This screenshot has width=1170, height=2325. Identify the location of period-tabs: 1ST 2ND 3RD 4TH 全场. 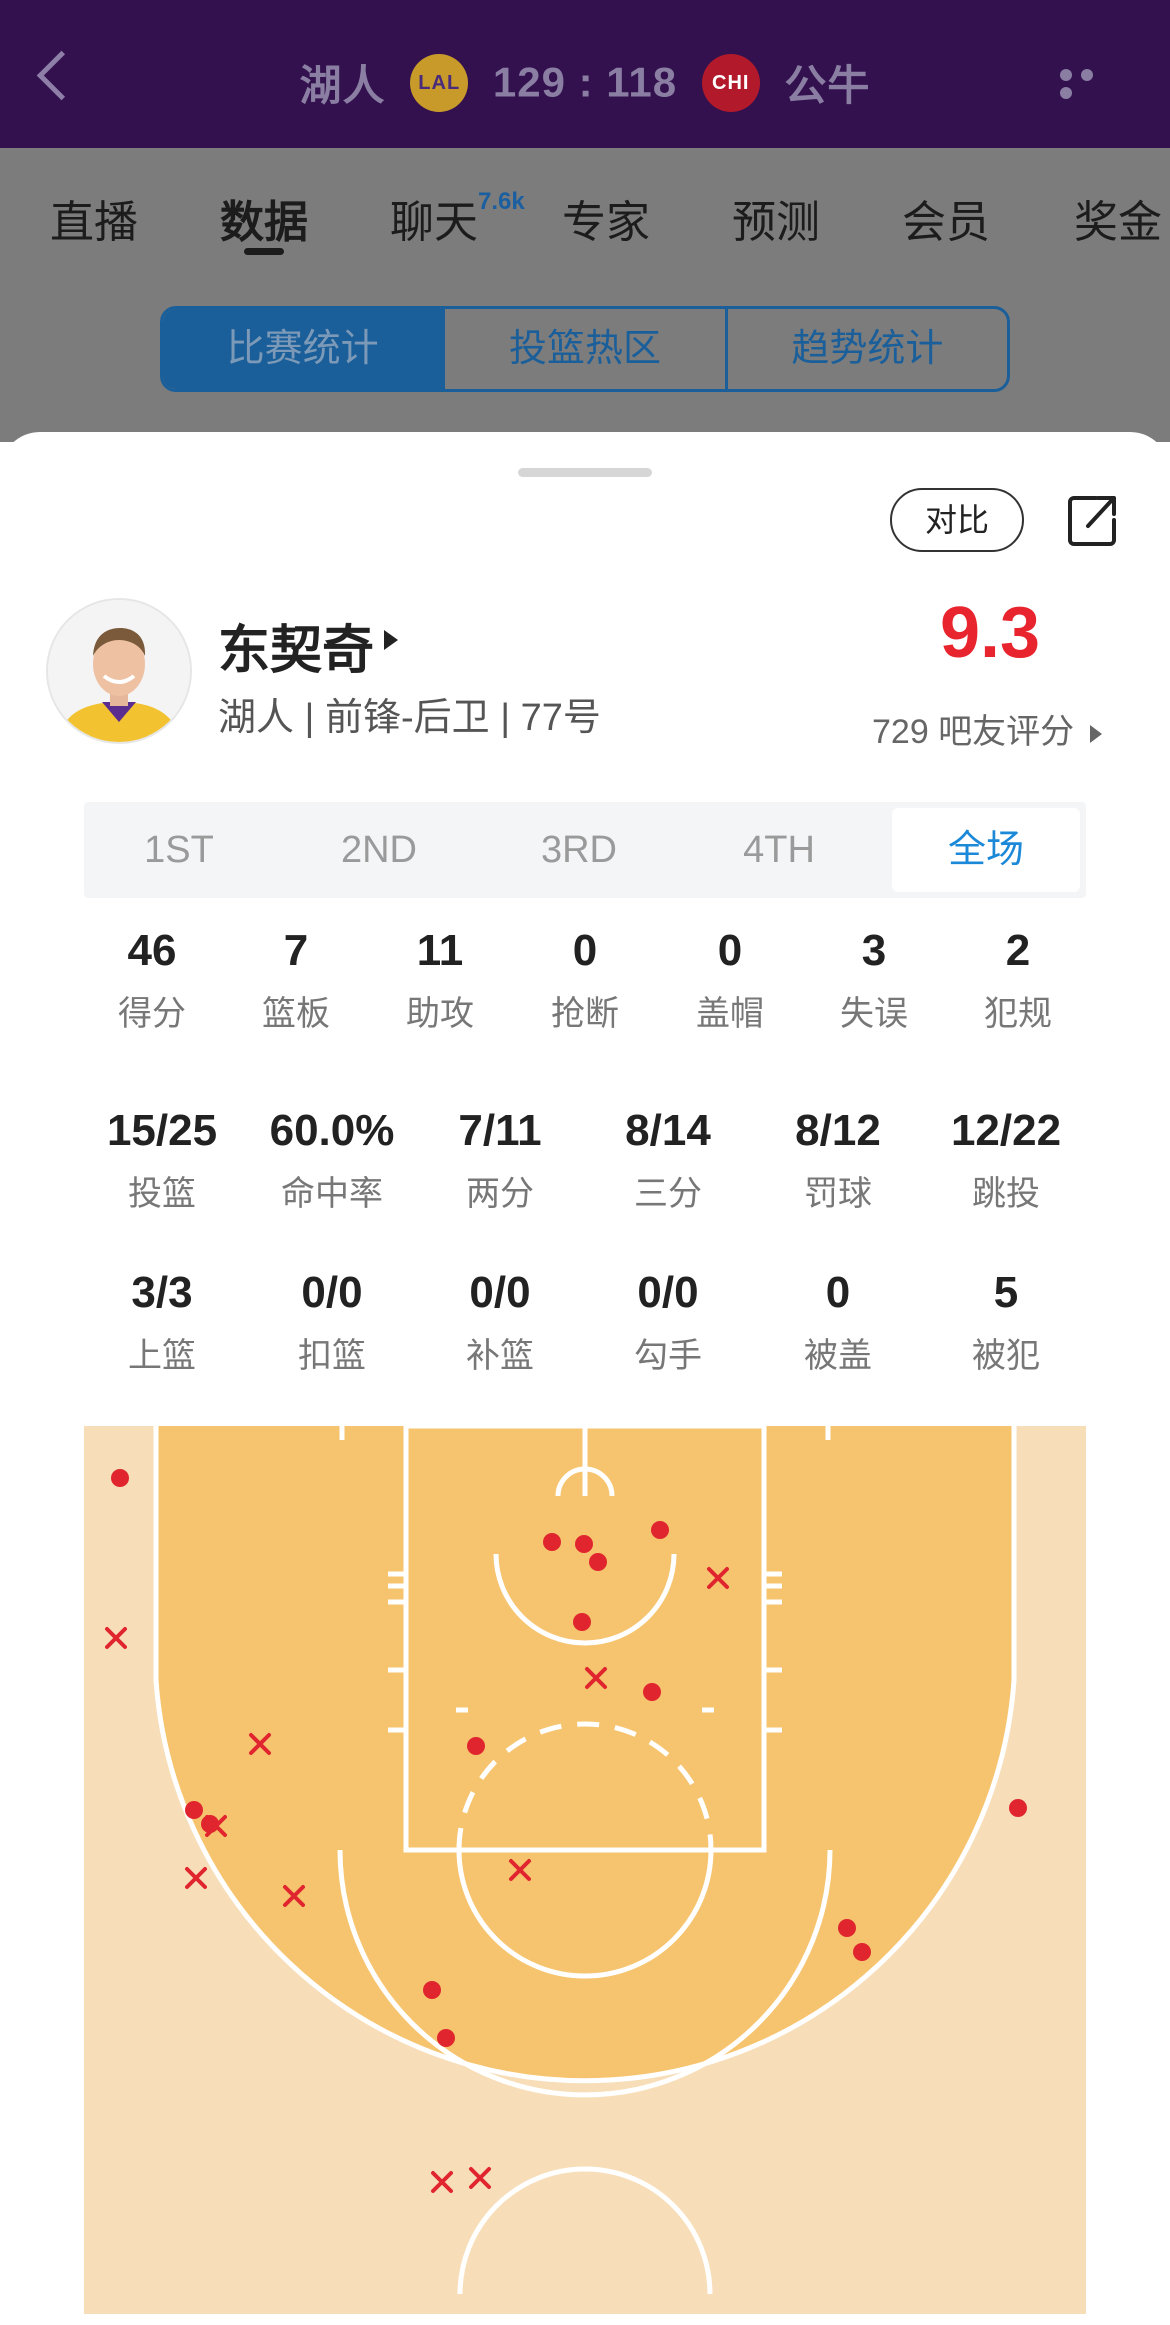
(585, 850).